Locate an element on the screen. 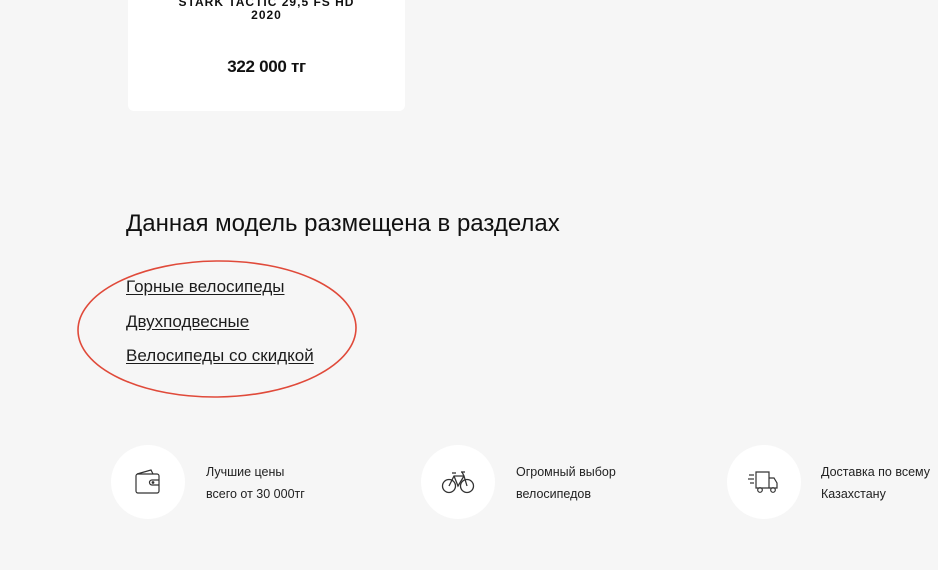 This screenshot has height=570, width=938. feature-subtitle: велосипедов is located at coordinates (553, 494).